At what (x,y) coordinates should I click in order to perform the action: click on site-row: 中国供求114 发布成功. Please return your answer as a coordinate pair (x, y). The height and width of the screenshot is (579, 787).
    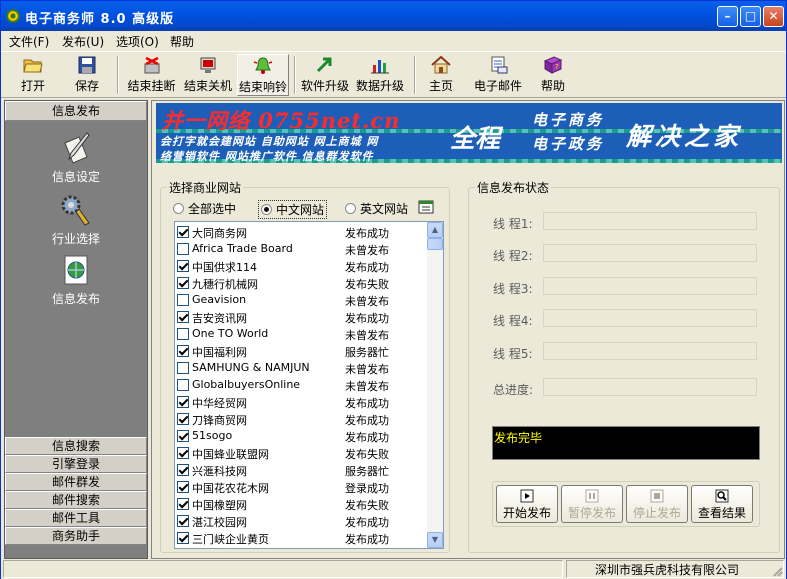
    Looking at the image, I should click on (302, 265).